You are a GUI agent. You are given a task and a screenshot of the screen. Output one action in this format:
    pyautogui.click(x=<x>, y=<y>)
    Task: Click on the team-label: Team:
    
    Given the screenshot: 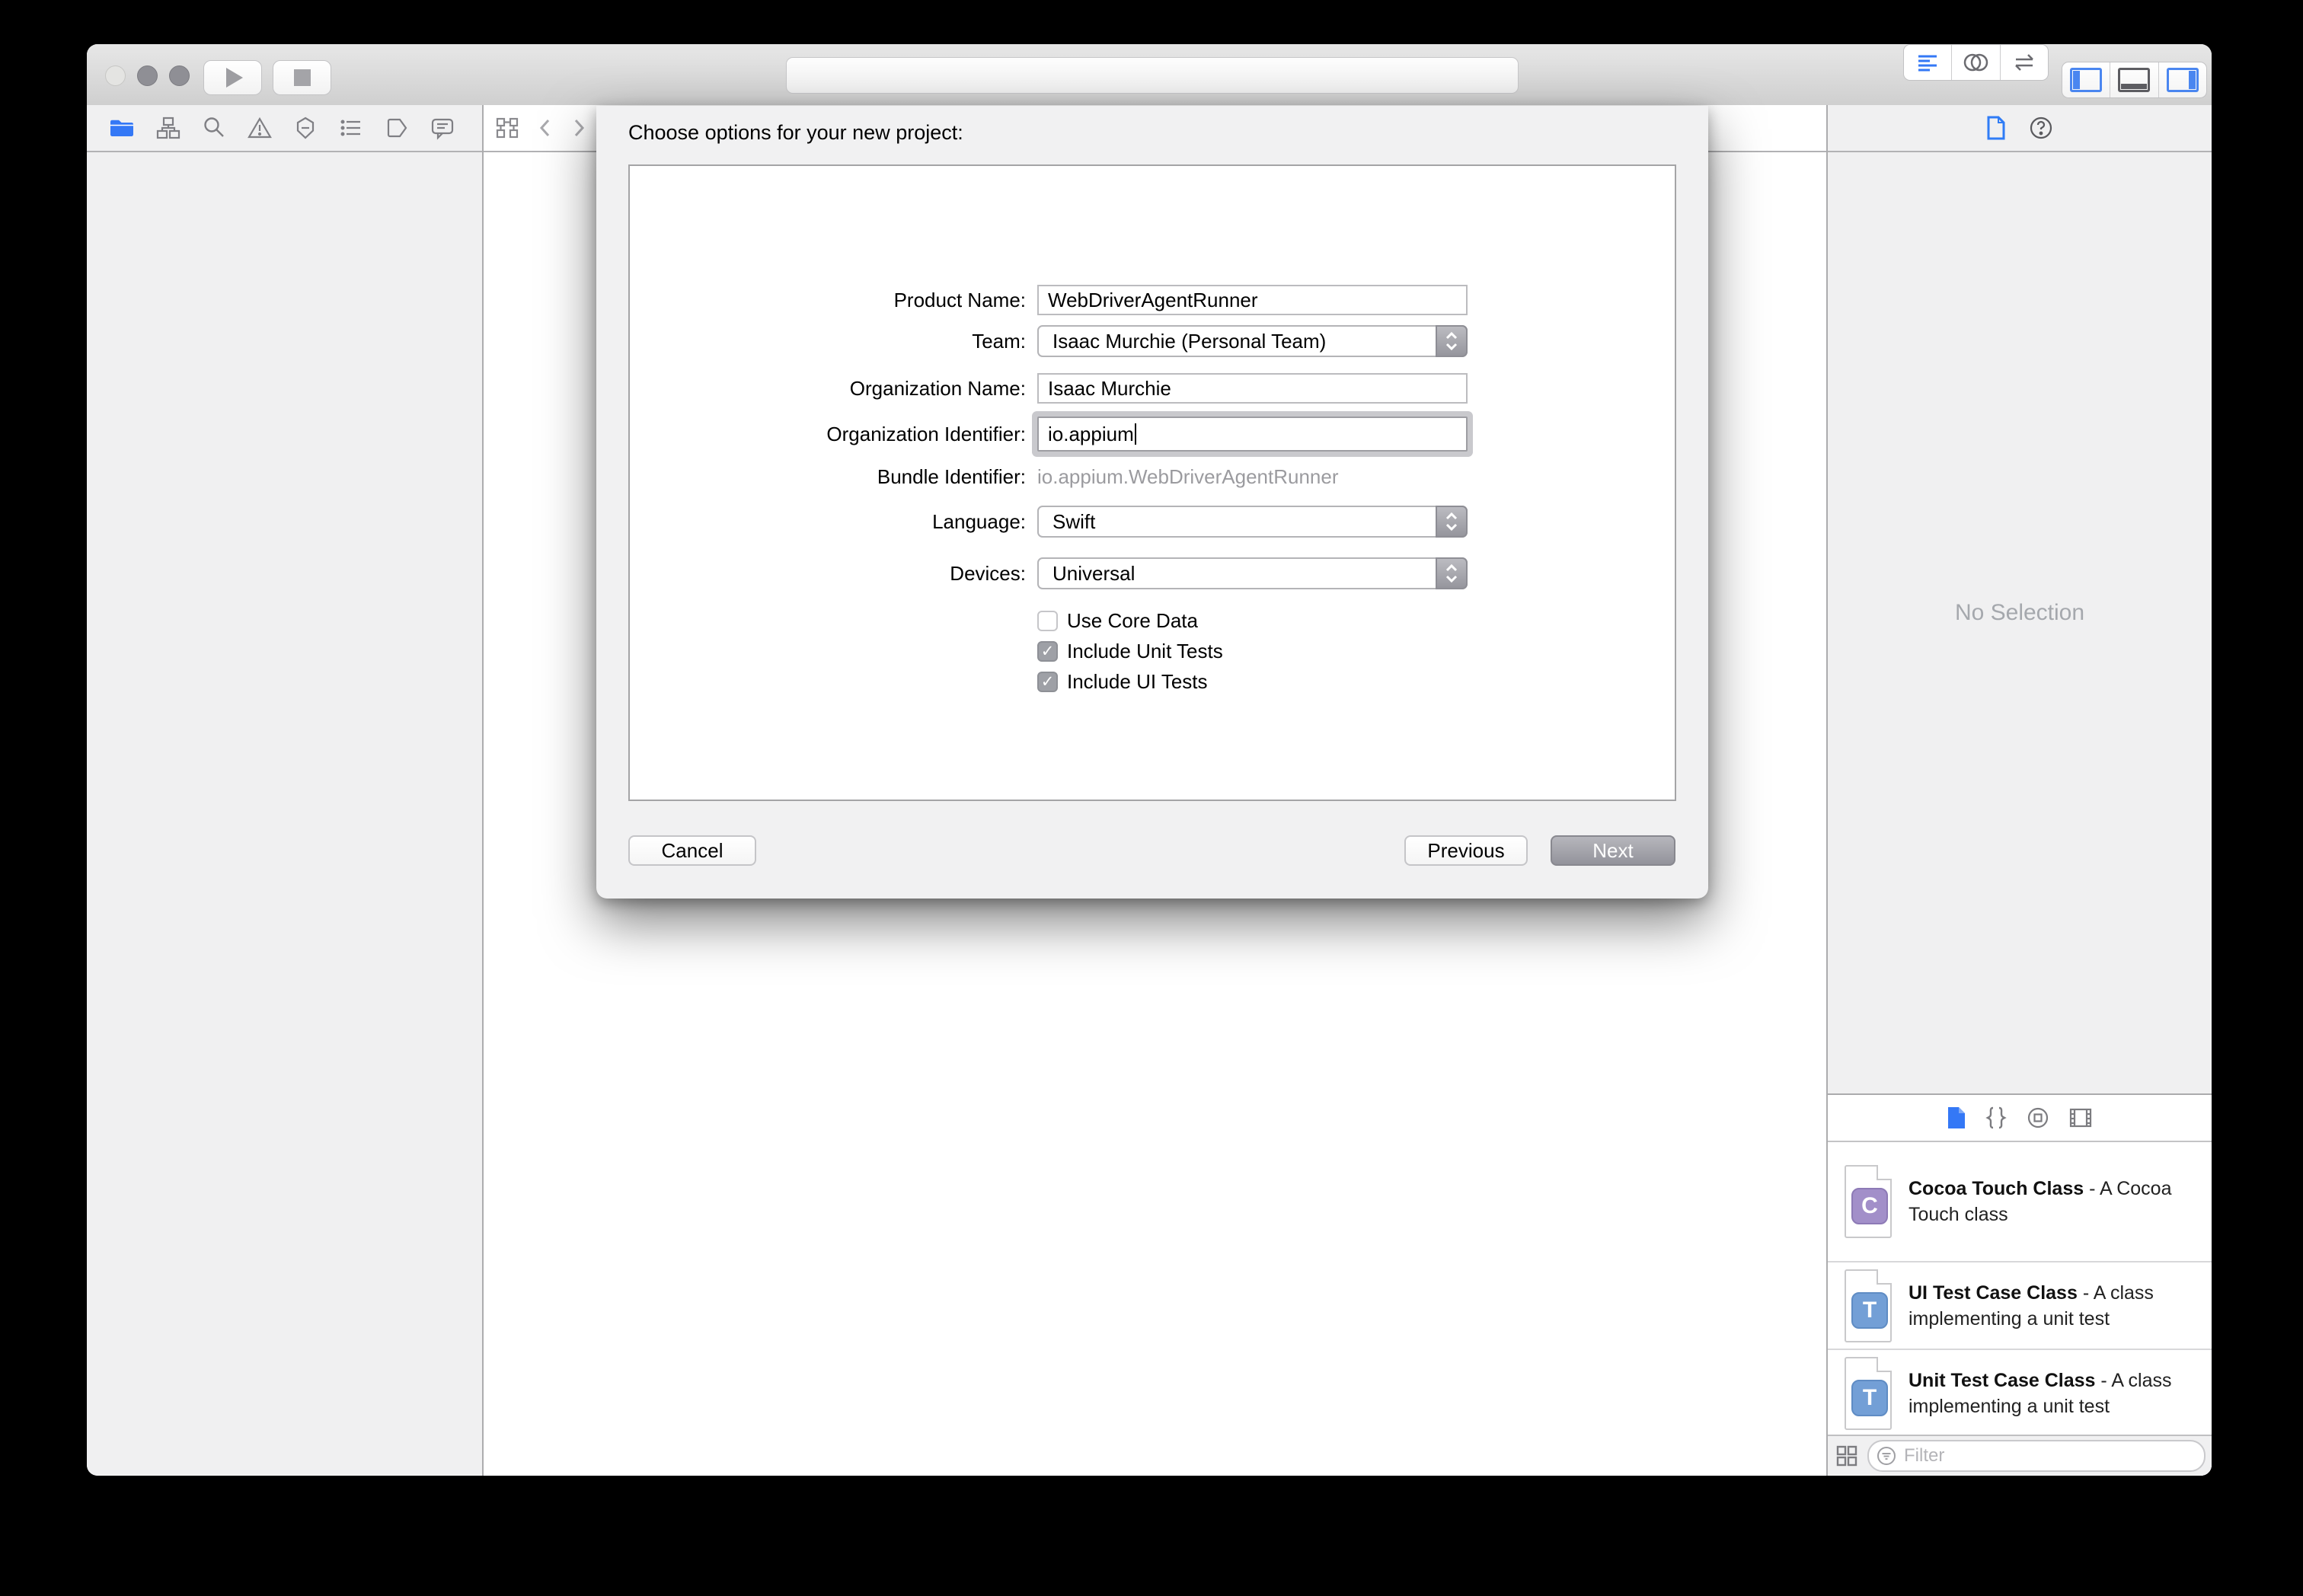 What is the action you would take?
    pyautogui.click(x=999, y=341)
    